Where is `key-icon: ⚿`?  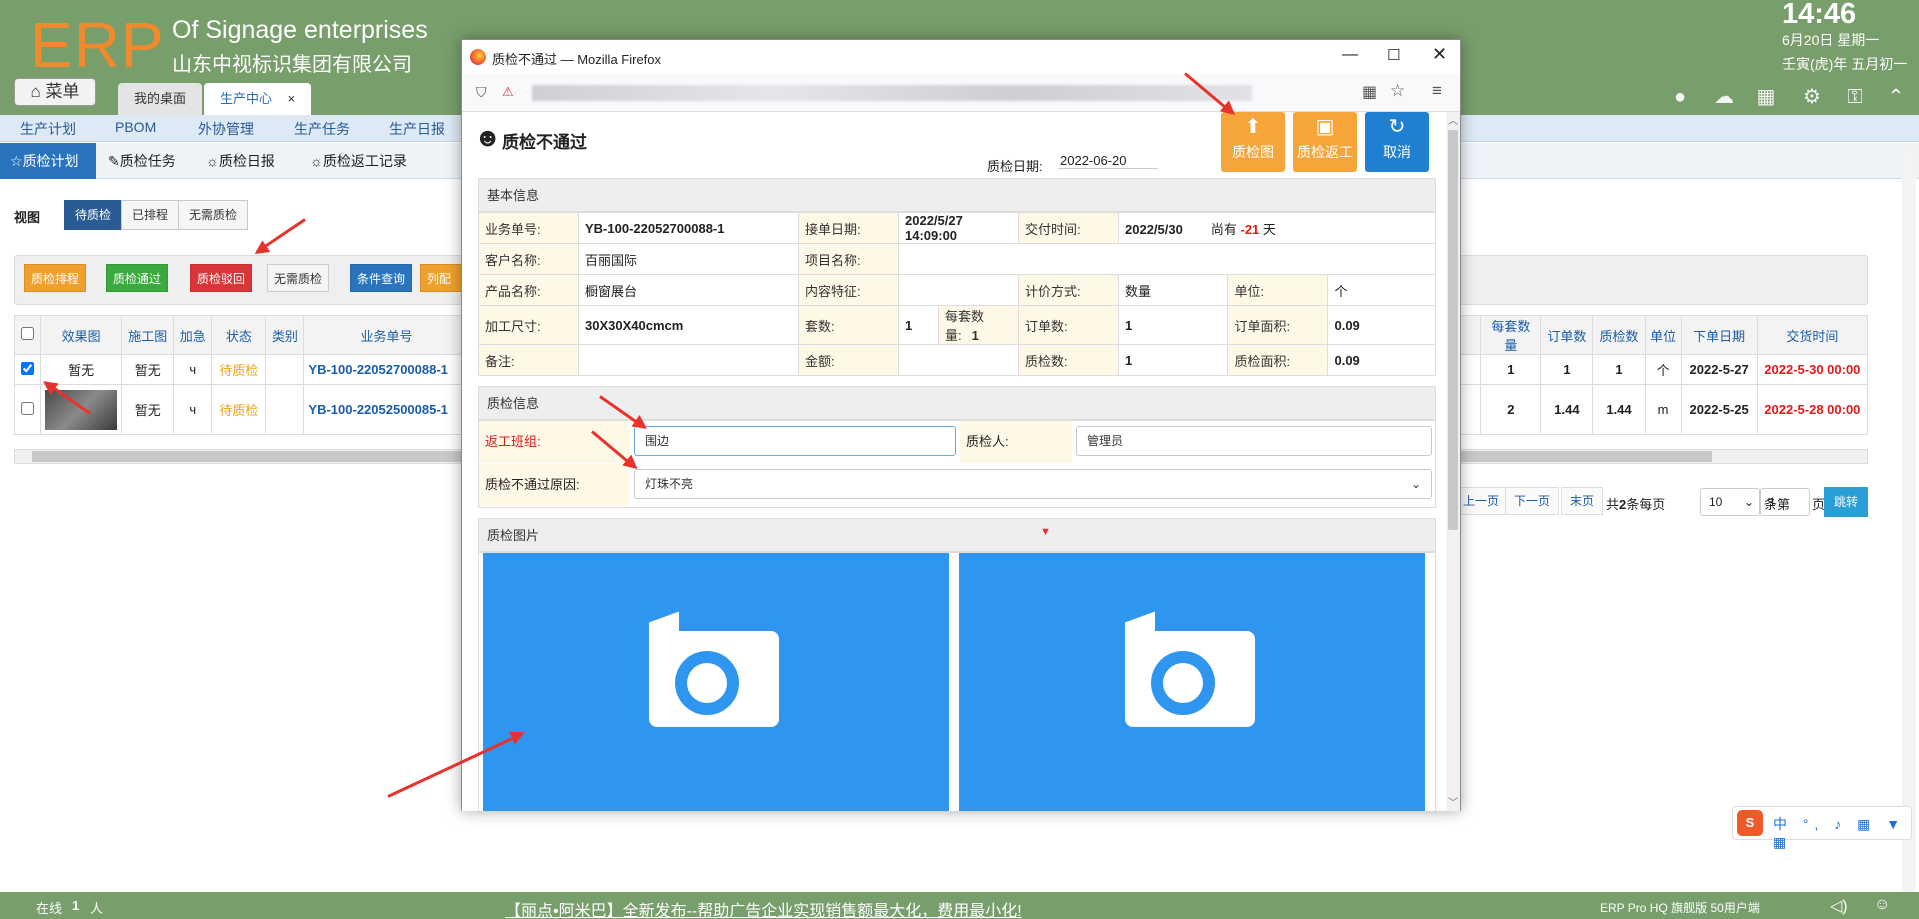 key-icon: ⚿ is located at coordinates (1855, 97).